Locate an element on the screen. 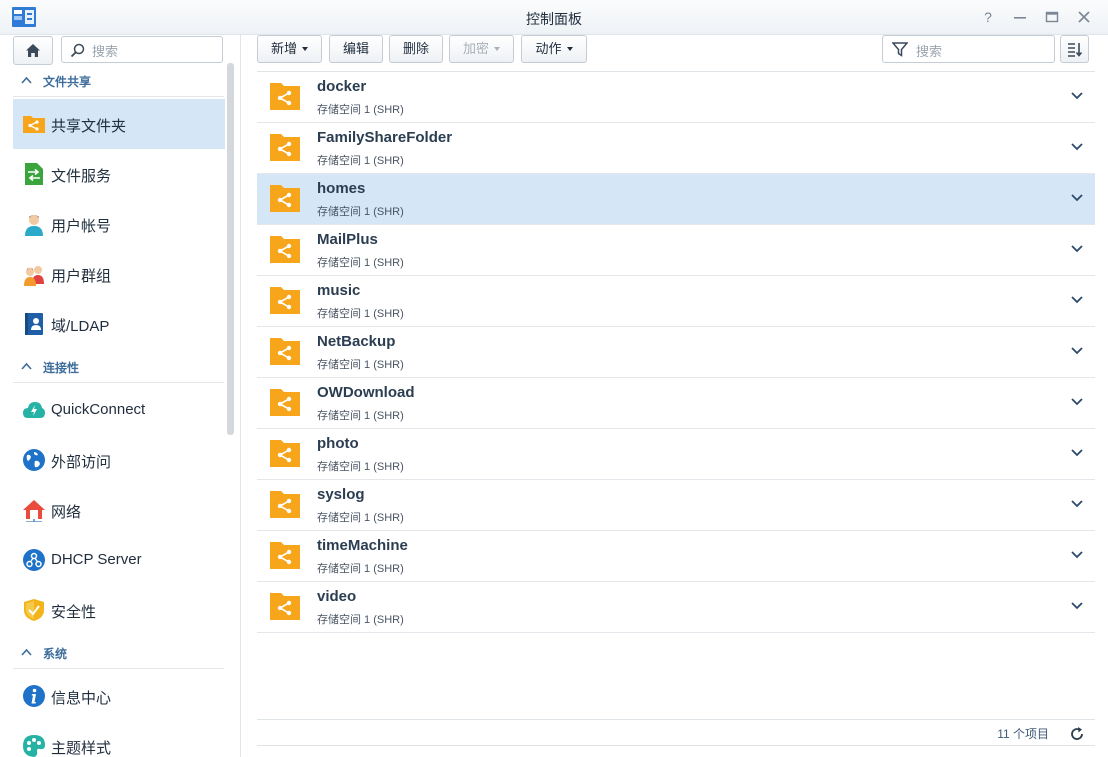 The height and width of the screenshot is (757, 1108). sidebar-item-security: 安全性 is located at coordinates (119, 610).